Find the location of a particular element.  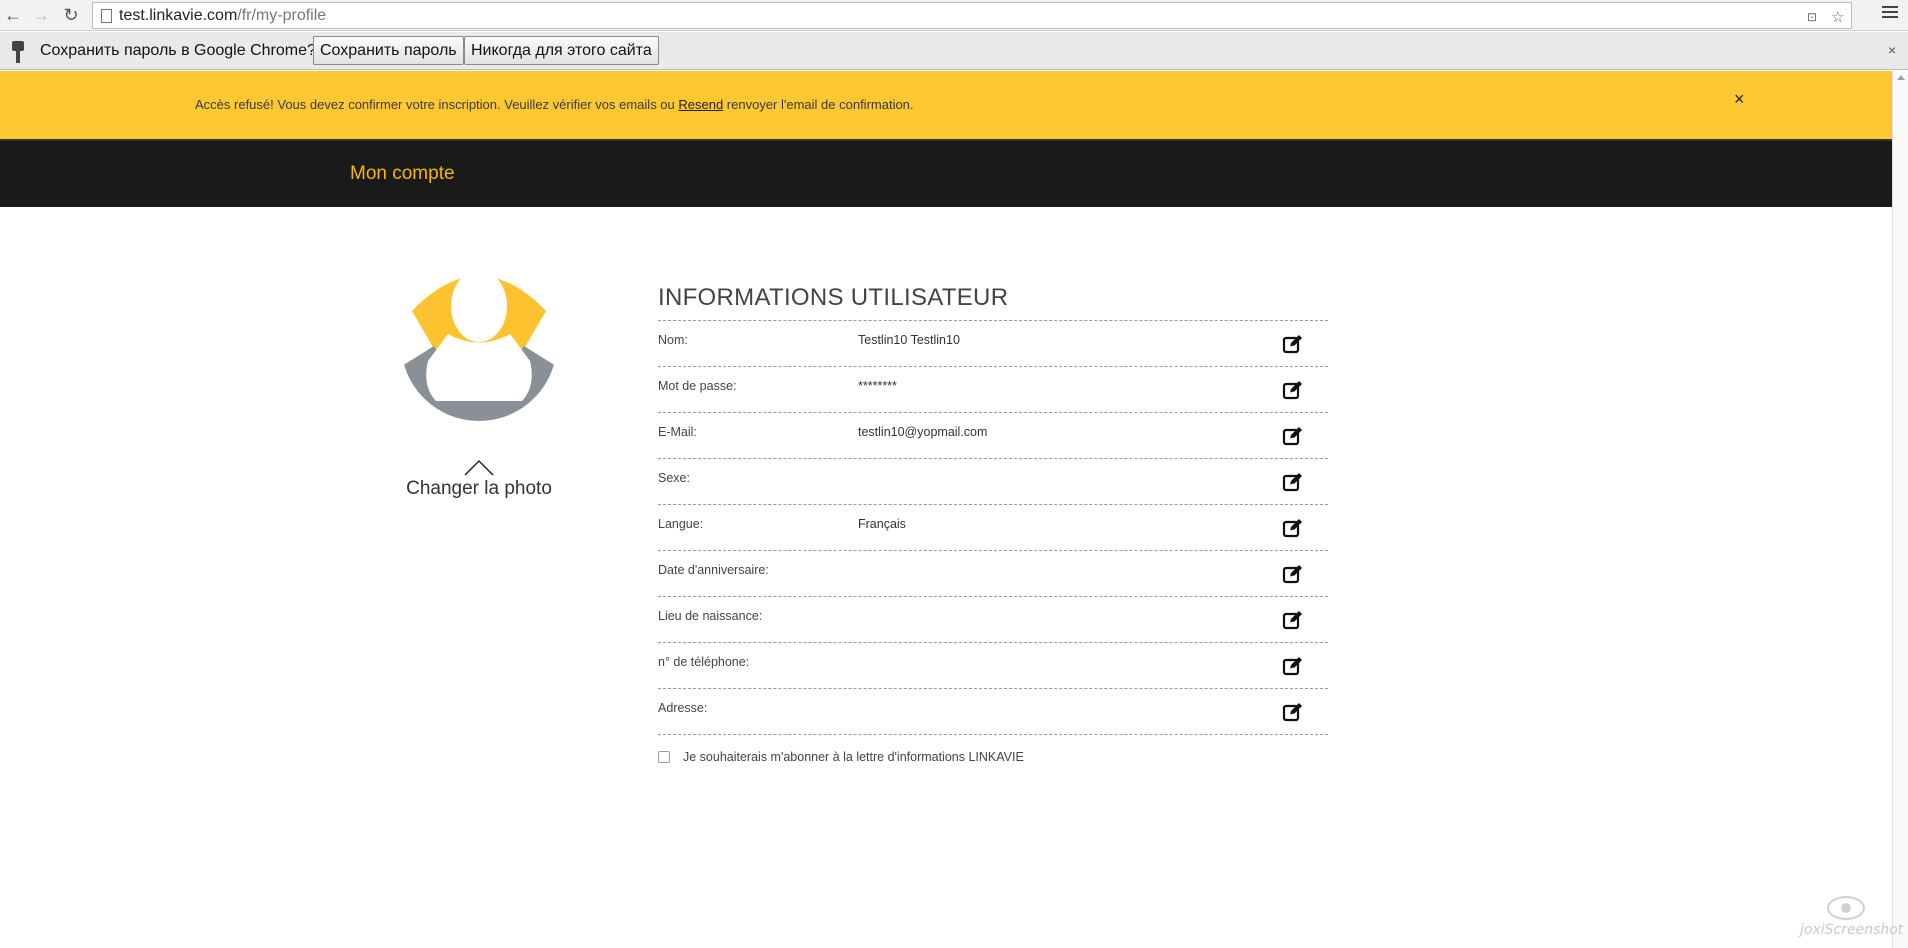

avatar is located at coordinates (479, 342).